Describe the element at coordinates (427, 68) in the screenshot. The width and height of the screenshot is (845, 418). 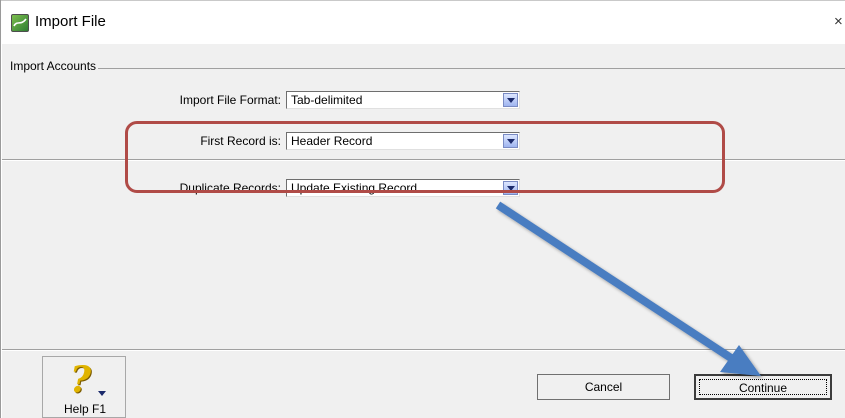
I see `group-divider` at that location.